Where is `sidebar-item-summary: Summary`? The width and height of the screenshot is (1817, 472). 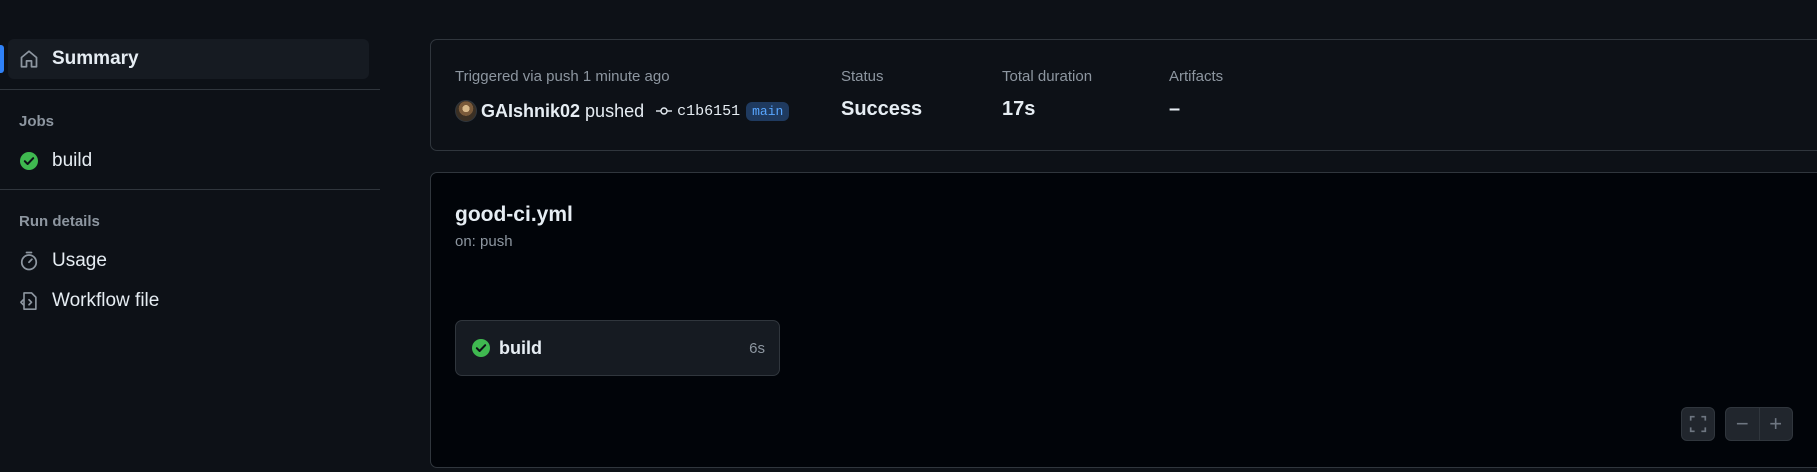
sidebar-item-summary: Summary is located at coordinates (188, 59).